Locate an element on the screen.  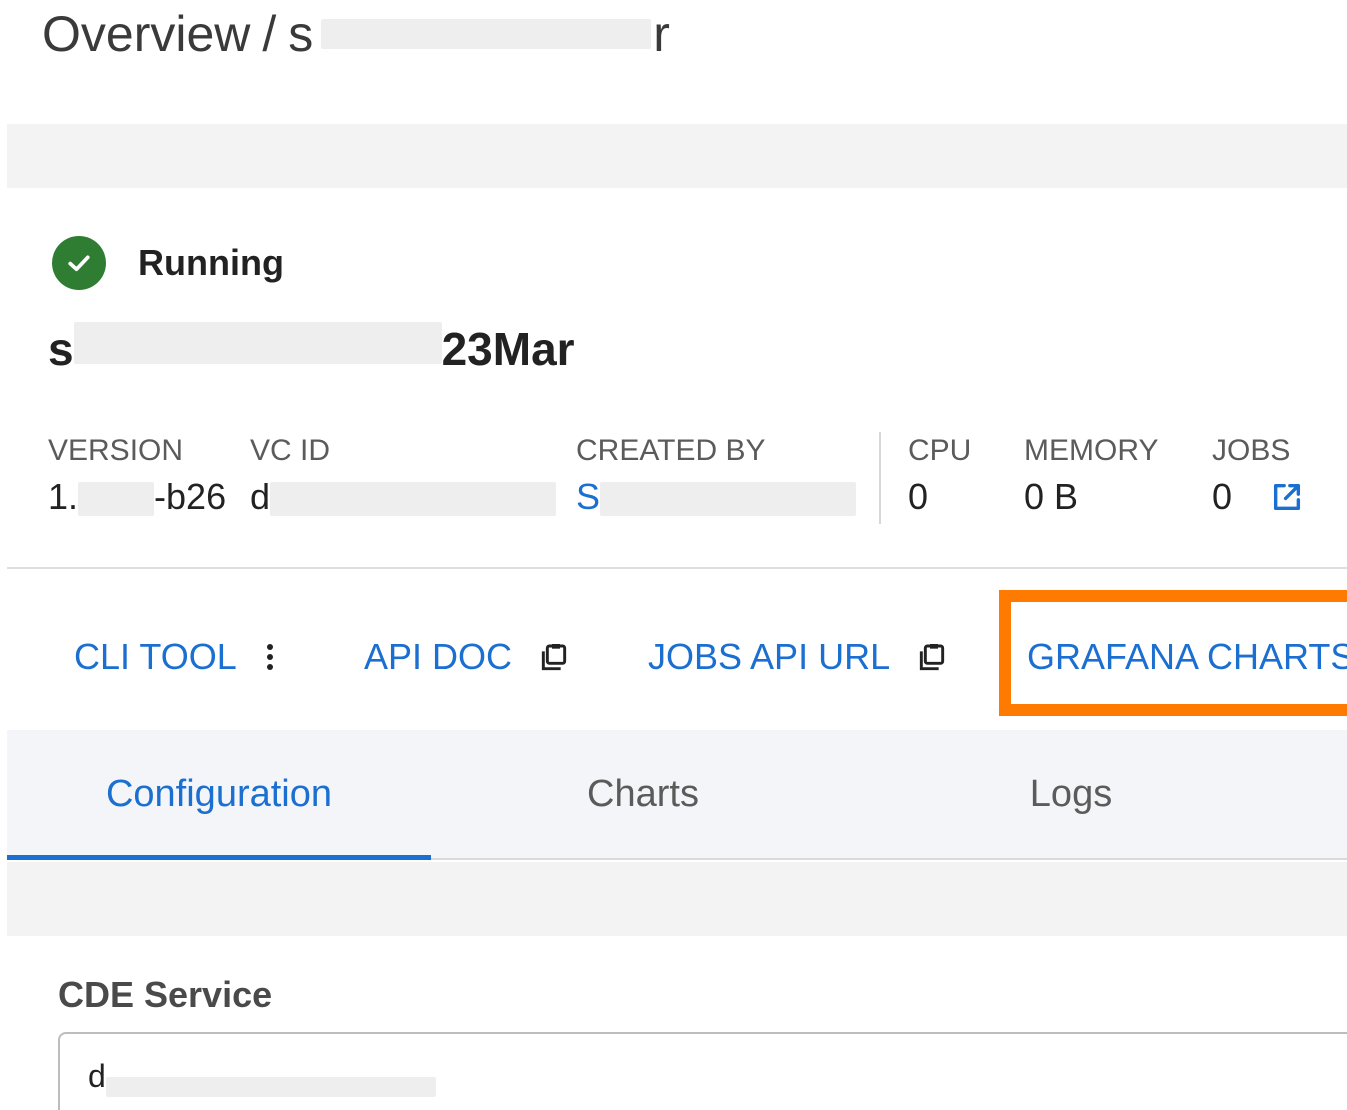
vc-id-value: d is located at coordinates (403, 497).